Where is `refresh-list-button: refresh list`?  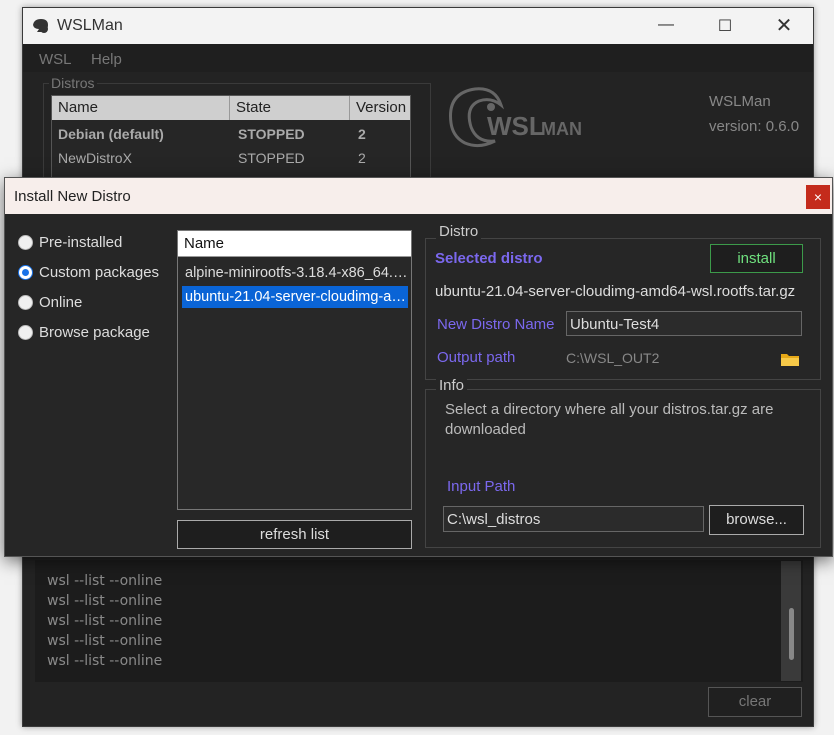 refresh-list-button: refresh list is located at coordinates (294, 534).